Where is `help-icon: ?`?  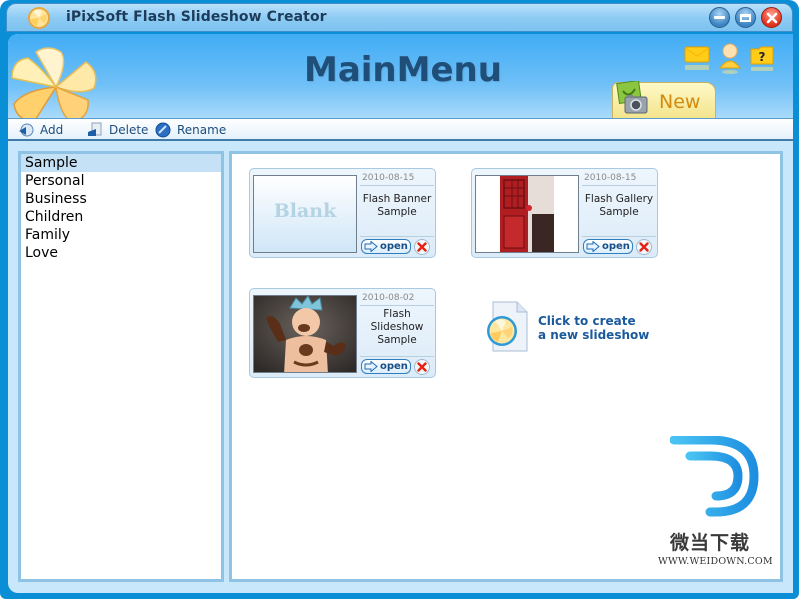 help-icon: ? is located at coordinates (762, 59).